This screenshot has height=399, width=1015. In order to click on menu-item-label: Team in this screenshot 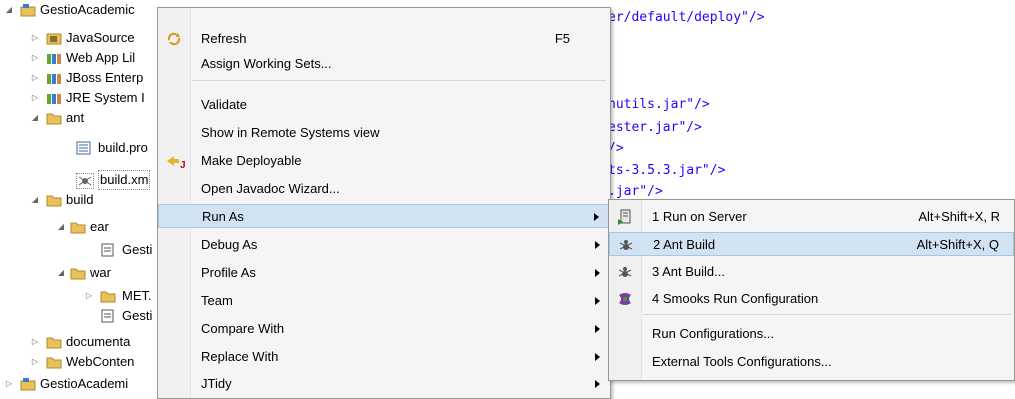, I will do `click(217, 300)`.